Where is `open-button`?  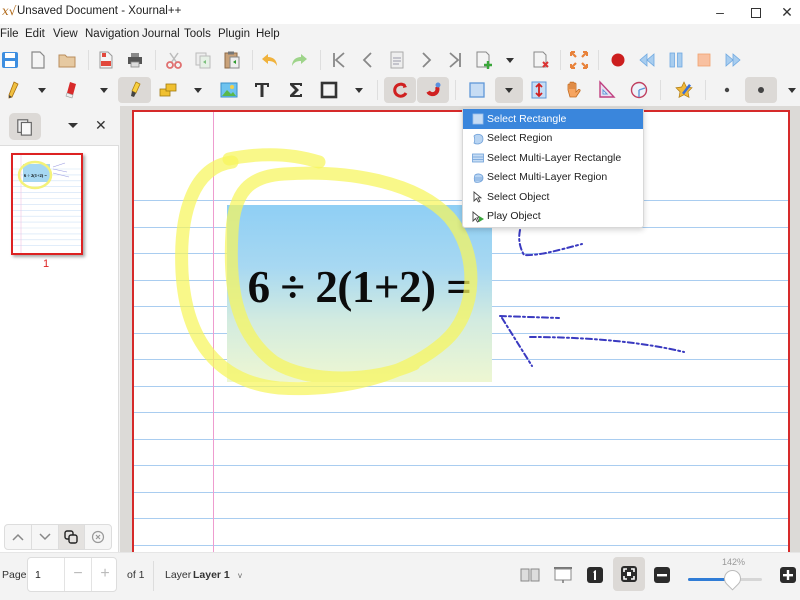
open-button is located at coordinates (67, 60).